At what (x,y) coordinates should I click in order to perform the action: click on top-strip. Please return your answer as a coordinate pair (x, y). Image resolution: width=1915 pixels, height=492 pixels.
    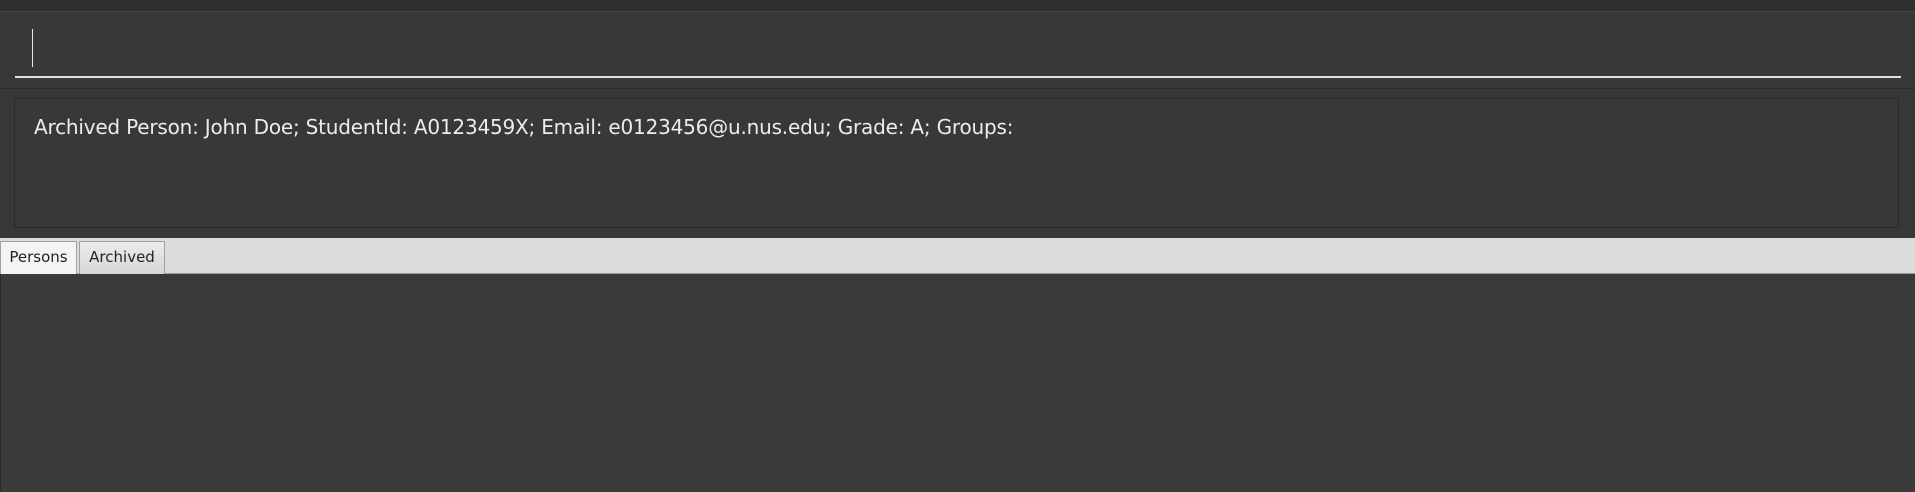
    Looking at the image, I should click on (957, 6).